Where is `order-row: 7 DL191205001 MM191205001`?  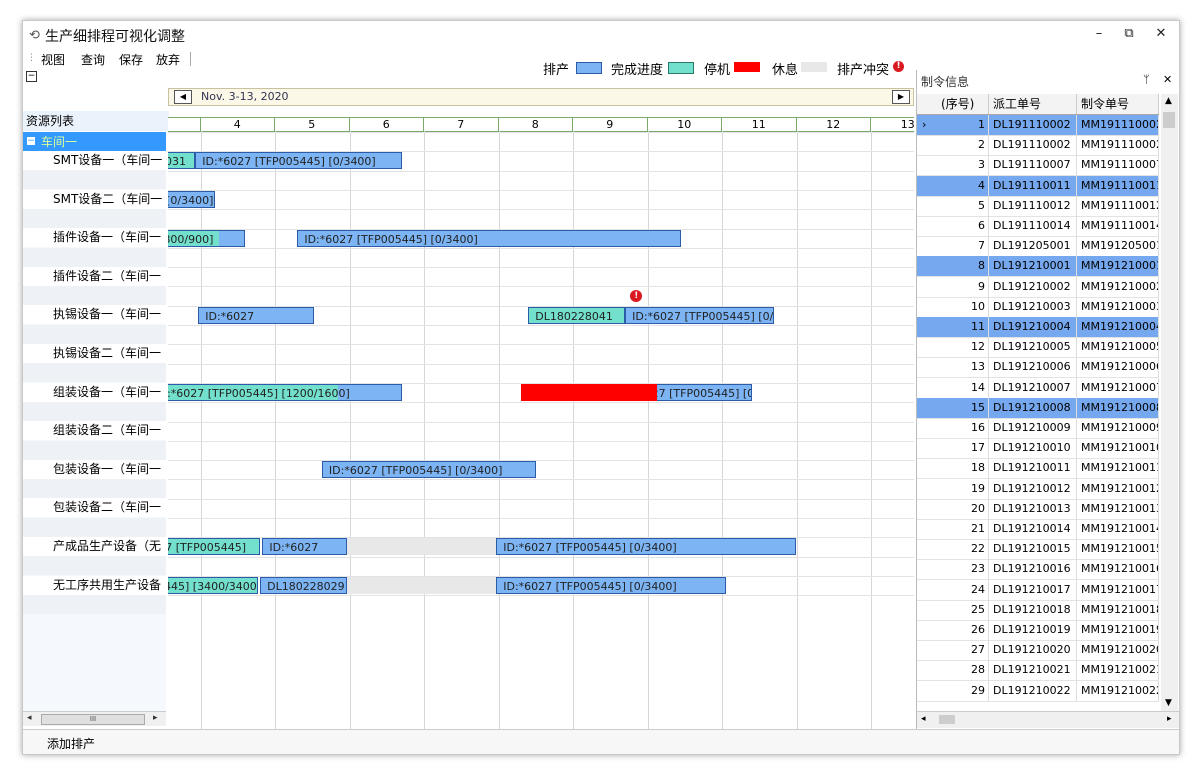
order-row: 7 DL191205001 MM191205001 is located at coordinates (1038, 247).